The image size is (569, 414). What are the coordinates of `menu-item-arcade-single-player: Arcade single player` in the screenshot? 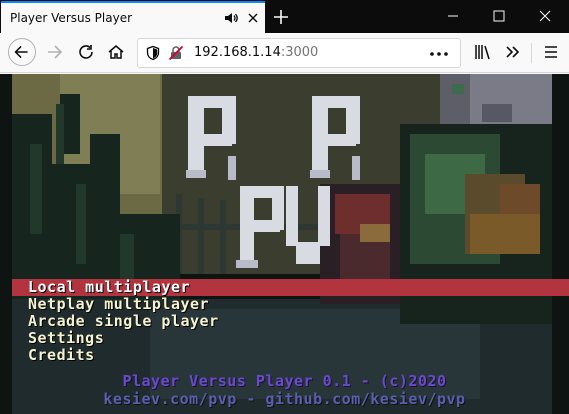 It's located at (290, 321).